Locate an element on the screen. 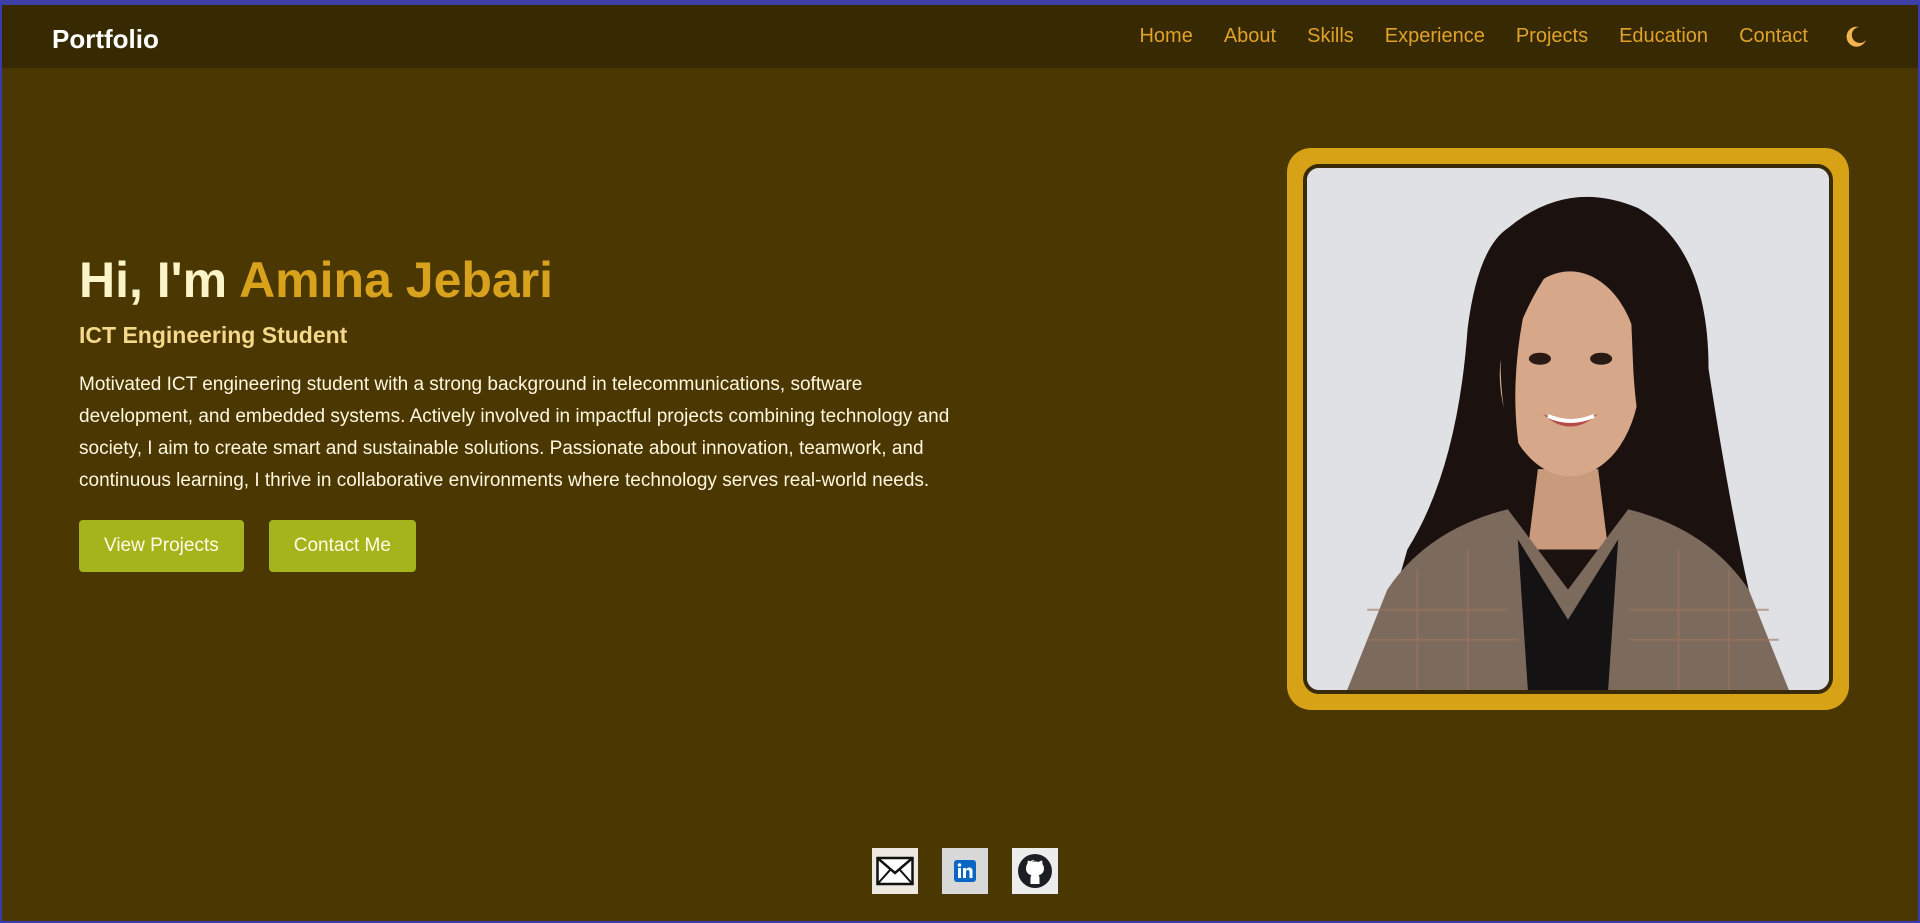 The height and width of the screenshot is (923, 1920). hero-greeting: Hi, I'm is located at coordinates (159, 280).